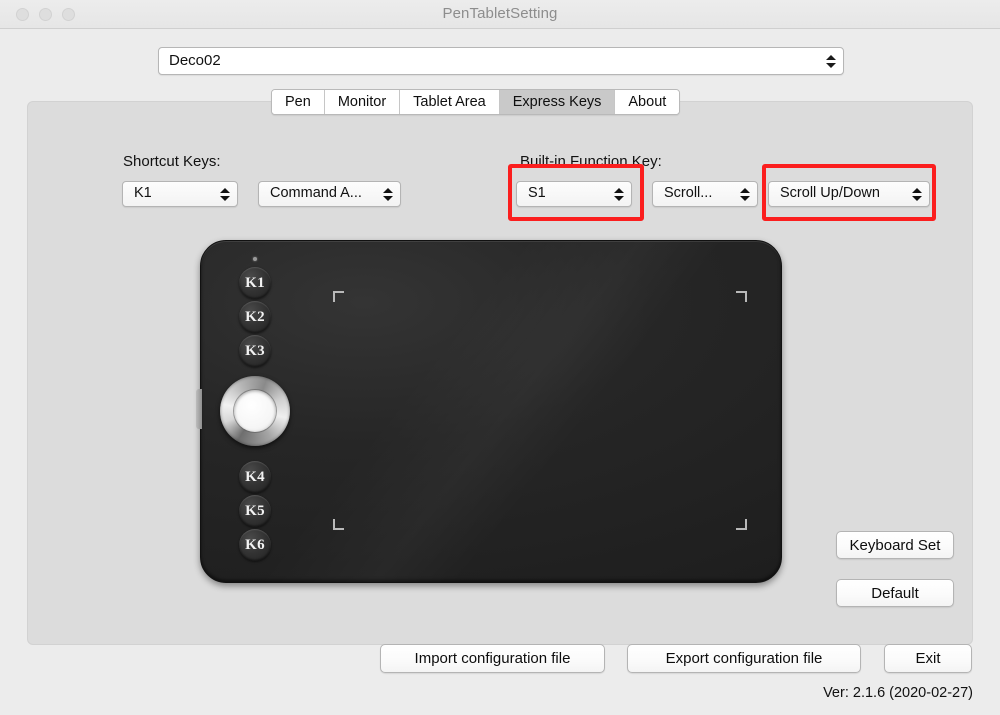  I want to click on tablet-scroll-ring, so click(255, 411).